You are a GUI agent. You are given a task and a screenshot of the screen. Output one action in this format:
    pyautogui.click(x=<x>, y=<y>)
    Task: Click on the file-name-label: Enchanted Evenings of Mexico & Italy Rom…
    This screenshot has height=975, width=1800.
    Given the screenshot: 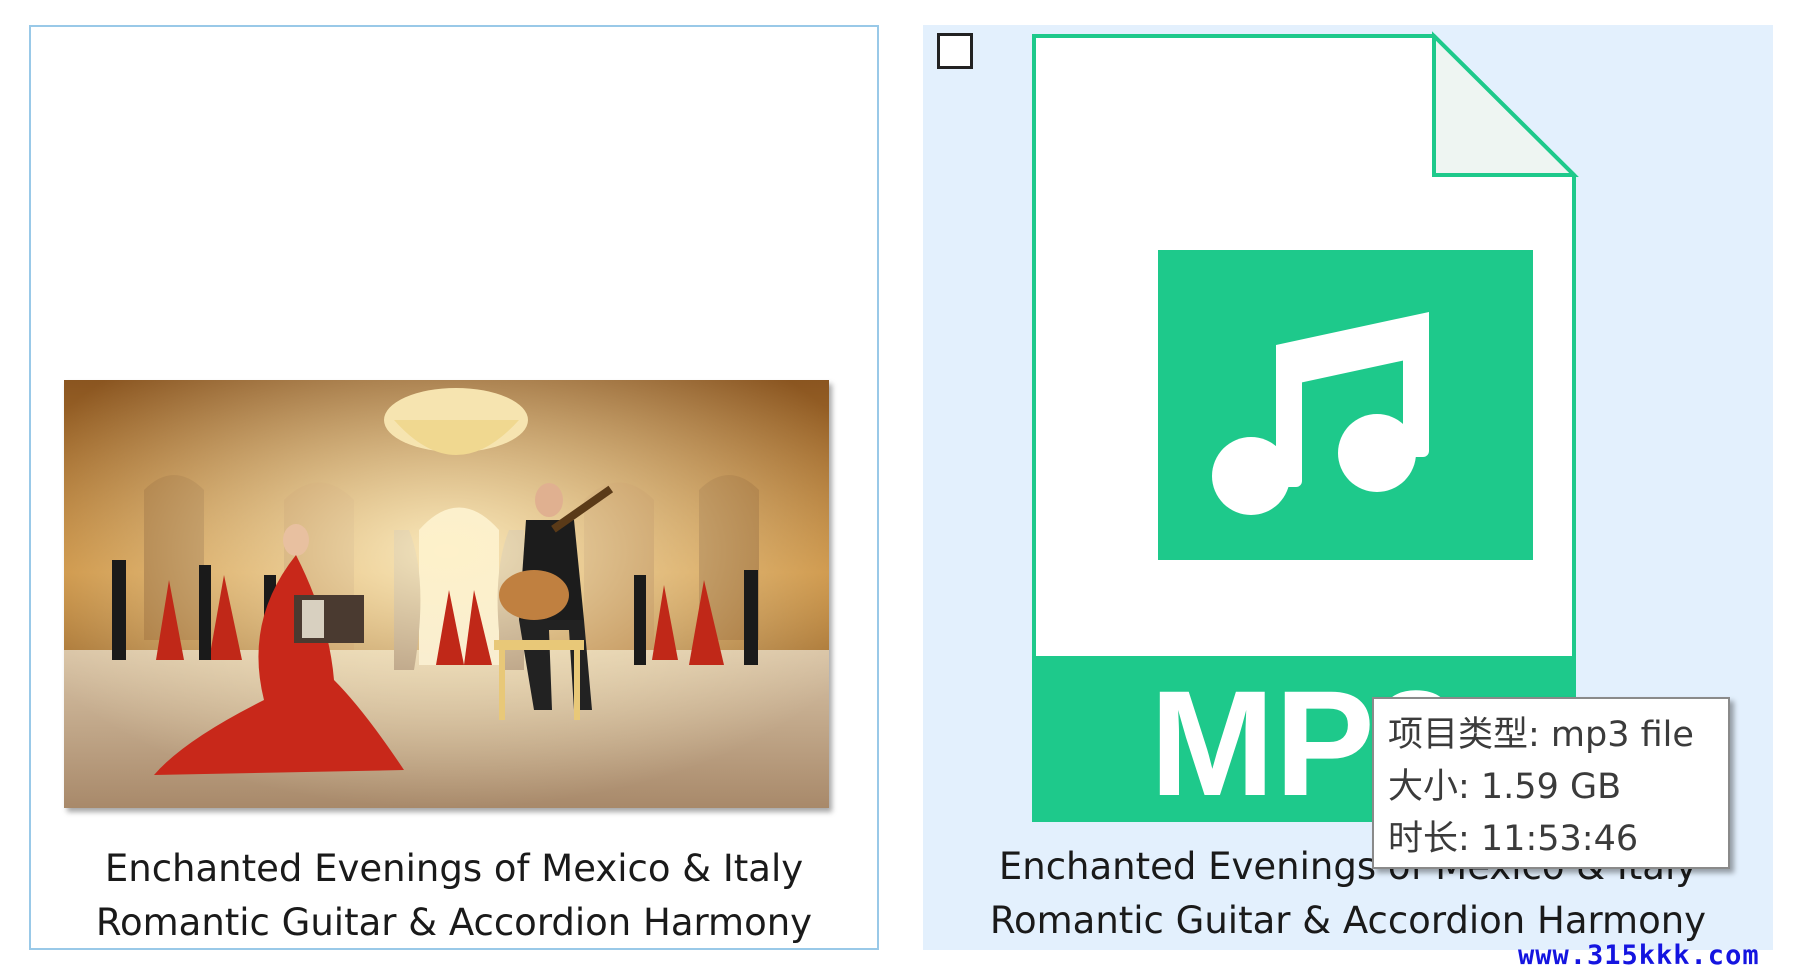 What is the action you would take?
    pyautogui.click(x=454, y=896)
    